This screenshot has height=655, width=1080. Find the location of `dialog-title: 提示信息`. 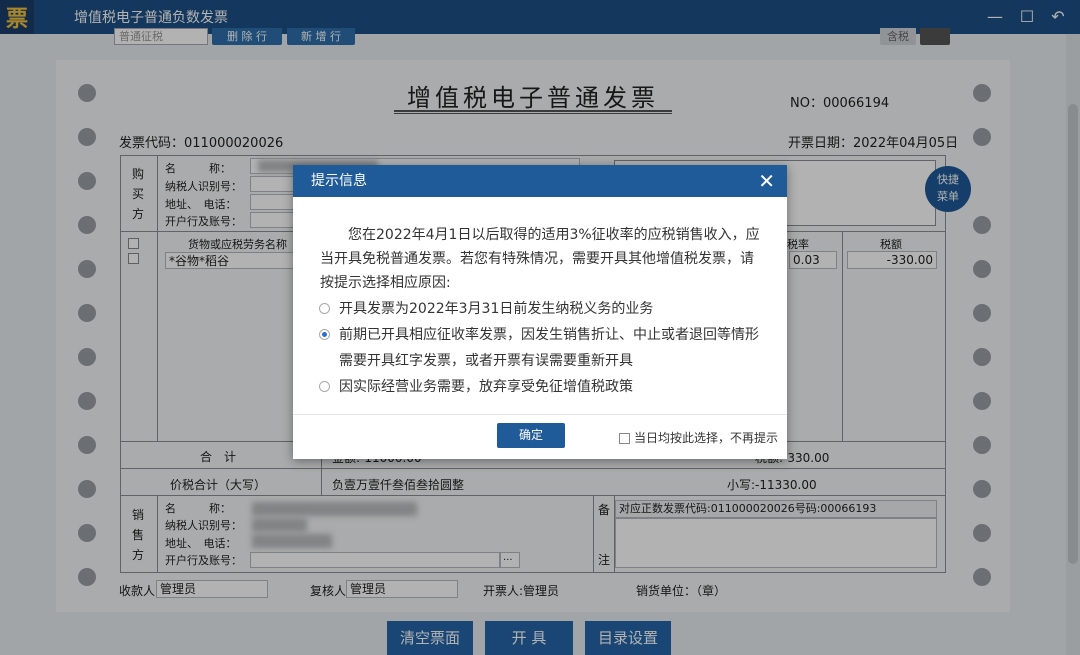

dialog-title: 提示信息 is located at coordinates (339, 181).